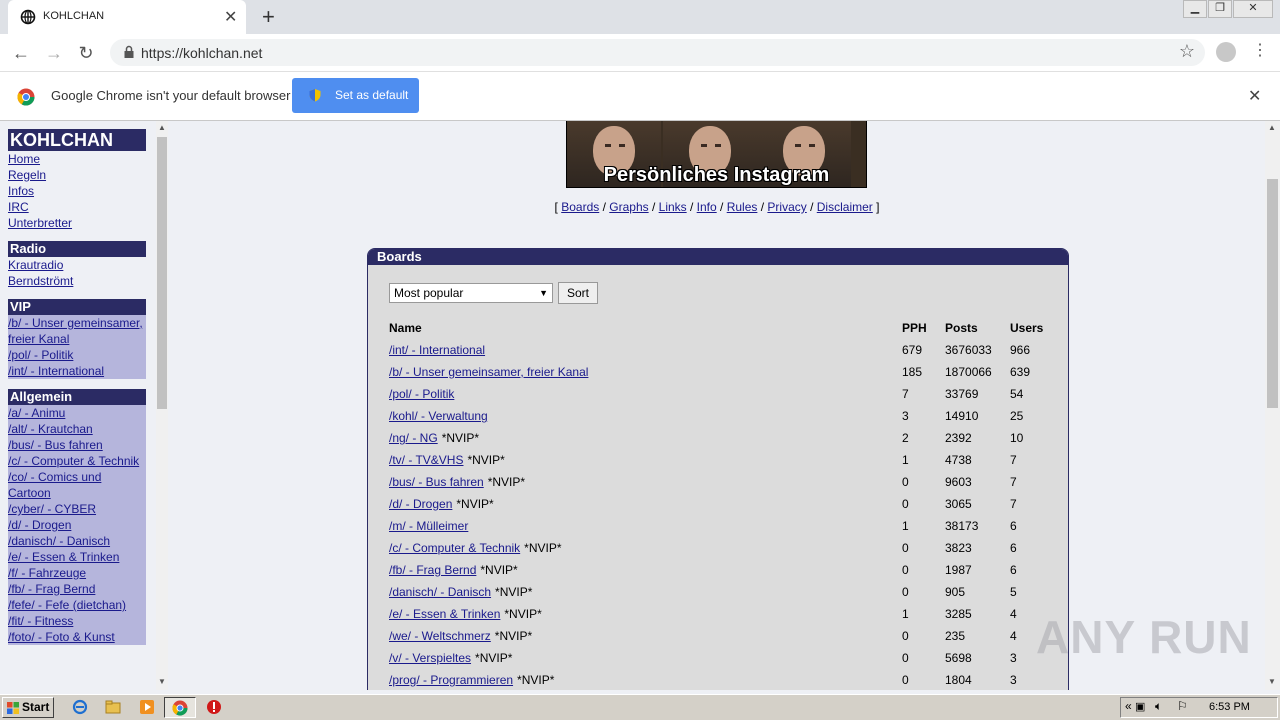  Describe the element at coordinates (77, 191) in the screenshot. I see `sidebar-link: Infos` at that location.